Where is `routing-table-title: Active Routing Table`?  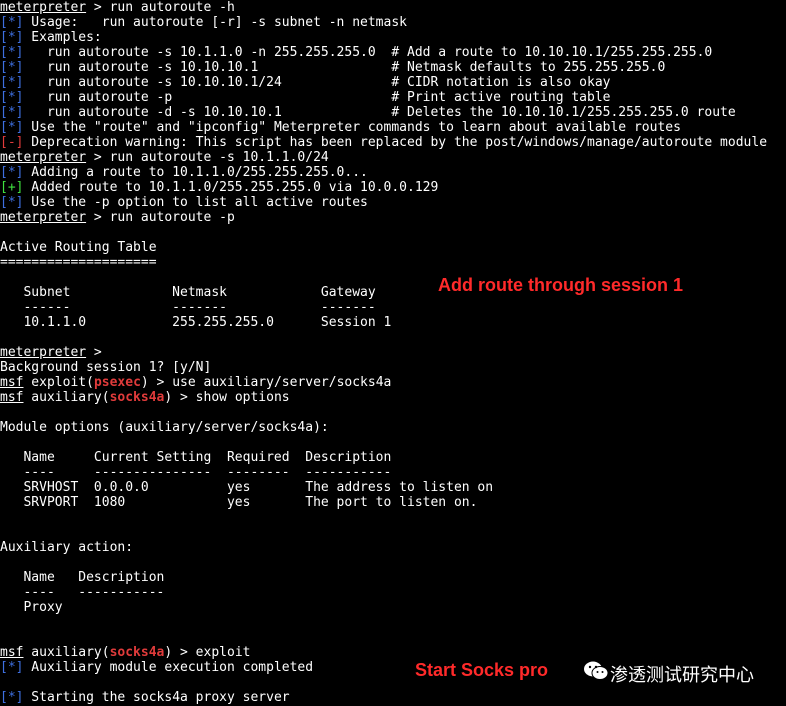 routing-table-title: Active Routing Table is located at coordinates (78, 247).